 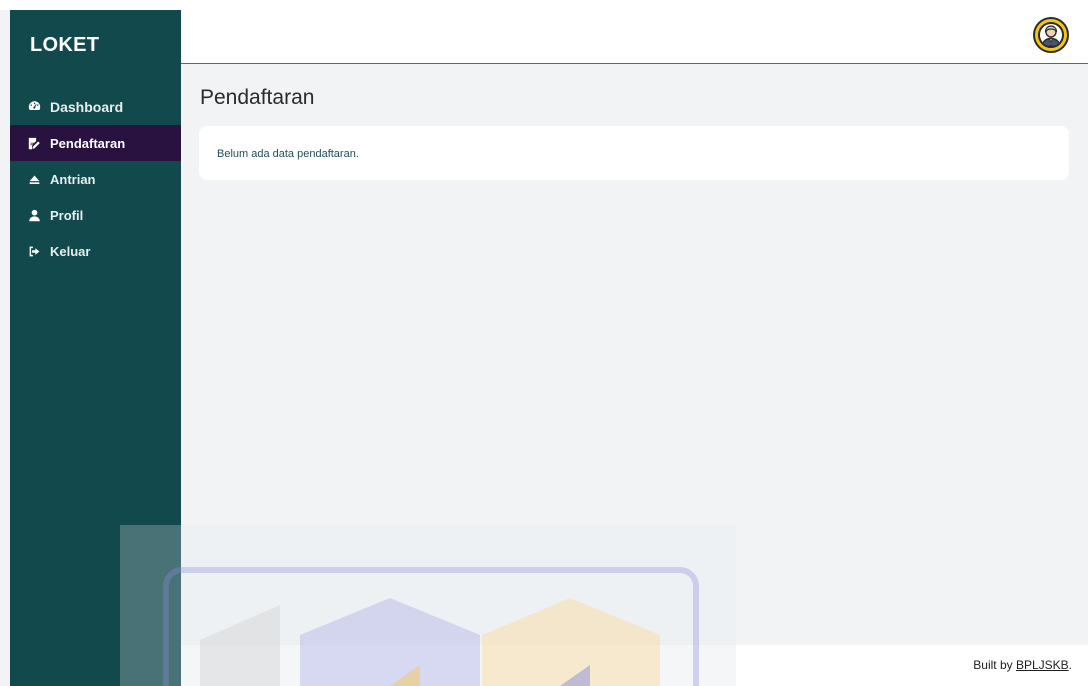 What do you see at coordinates (994, 665) in the screenshot?
I see `footer-prefix: Built by` at bounding box center [994, 665].